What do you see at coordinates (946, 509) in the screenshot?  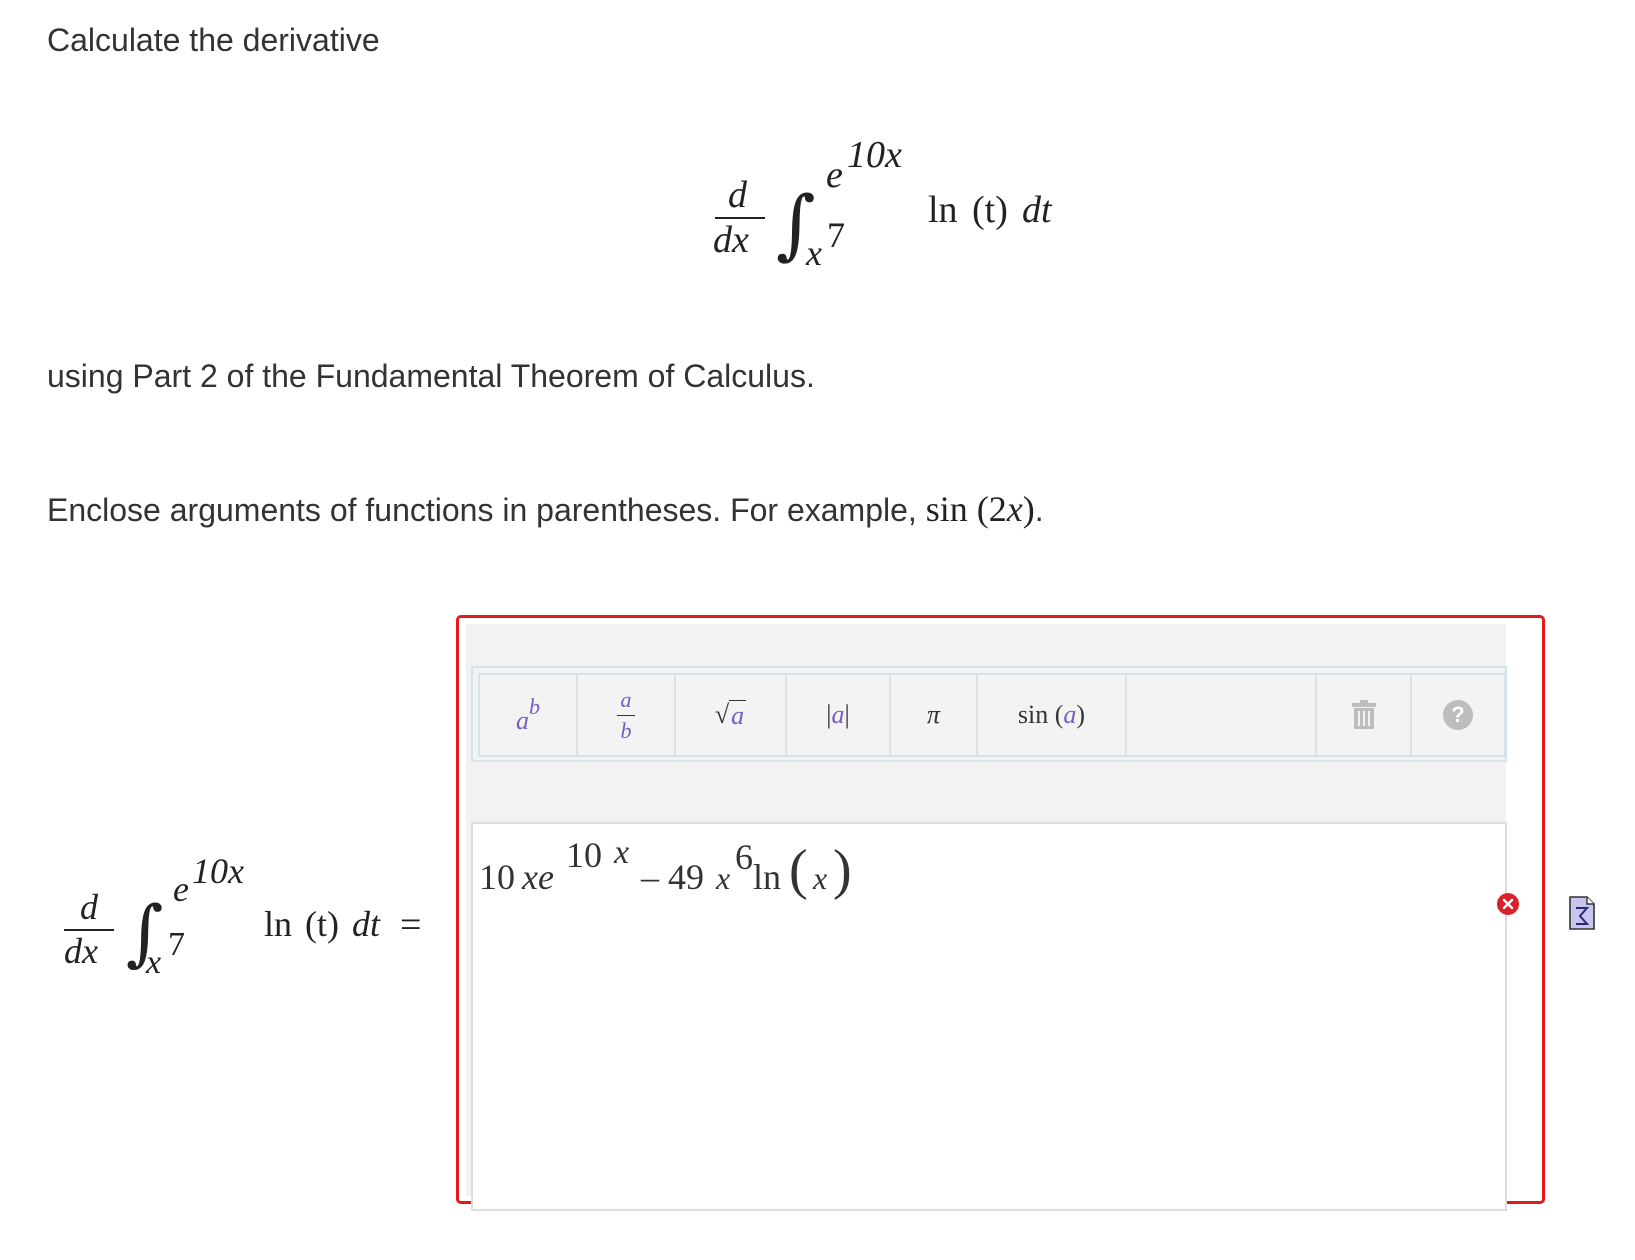 I see `example-fn: sin` at bounding box center [946, 509].